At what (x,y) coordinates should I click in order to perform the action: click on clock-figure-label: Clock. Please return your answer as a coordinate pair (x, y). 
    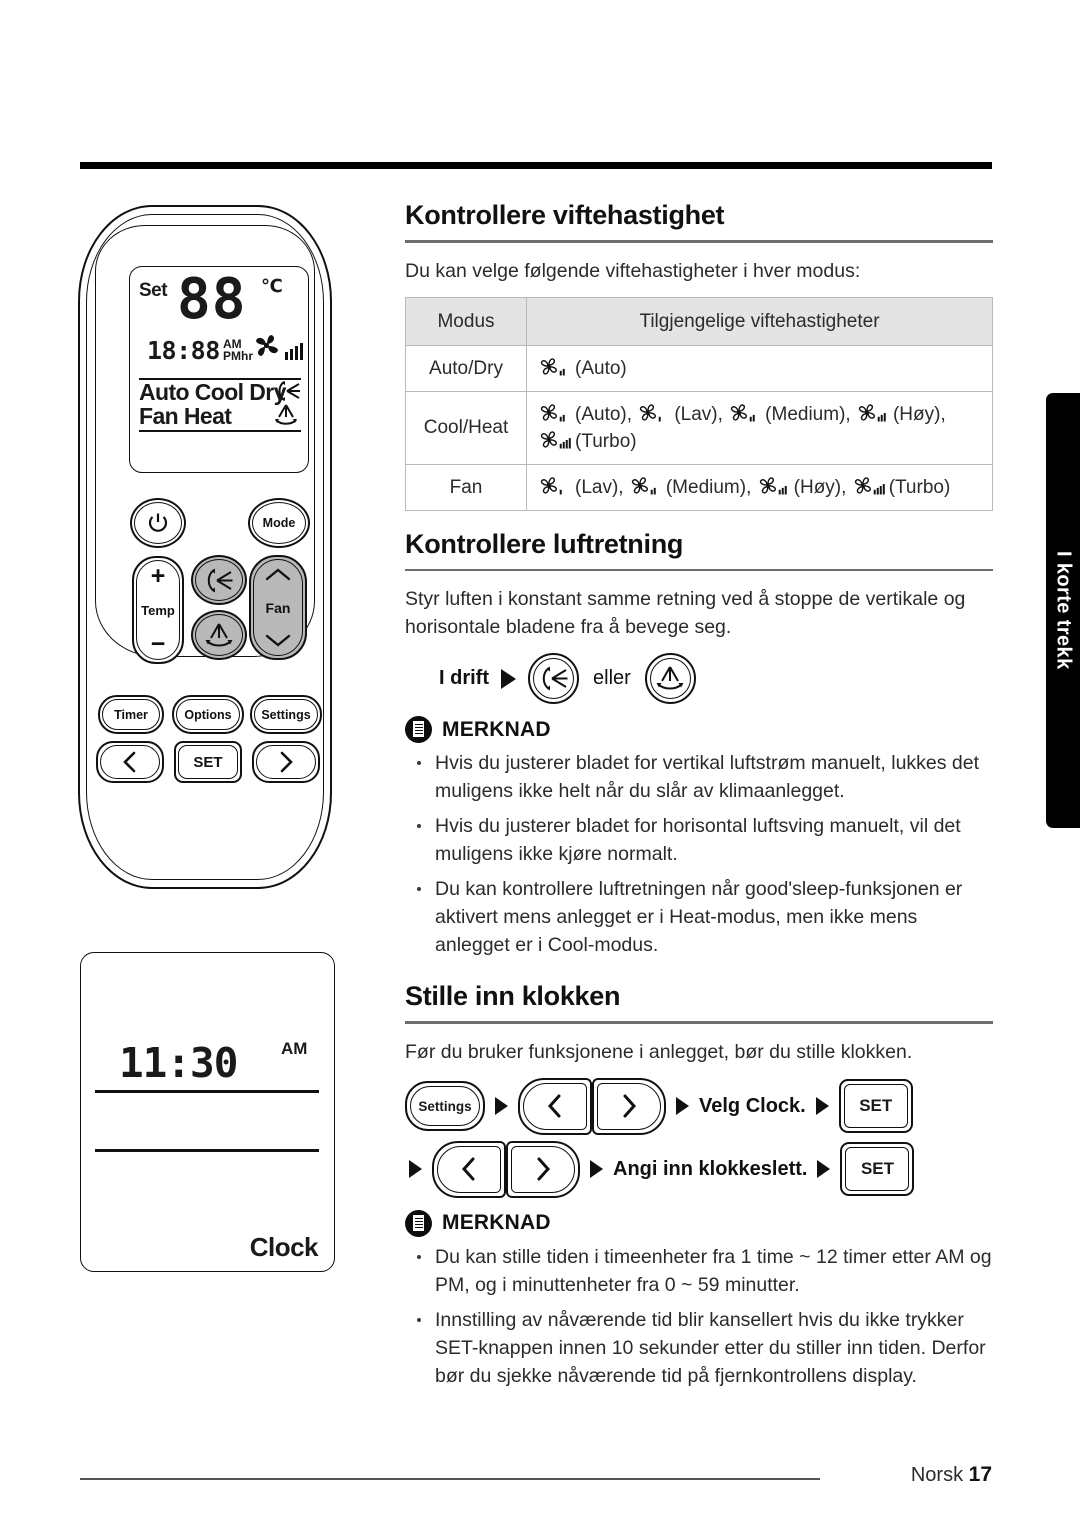
    Looking at the image, I should click on (284, 1247).